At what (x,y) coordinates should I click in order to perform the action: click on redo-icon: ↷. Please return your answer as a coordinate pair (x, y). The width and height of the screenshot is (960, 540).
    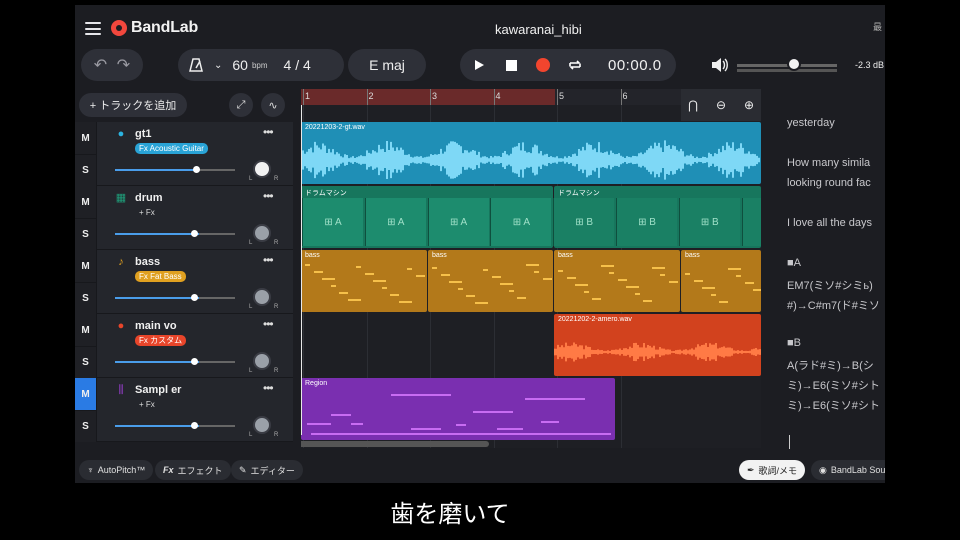
    Looking at the image, I should click on (123, 65).